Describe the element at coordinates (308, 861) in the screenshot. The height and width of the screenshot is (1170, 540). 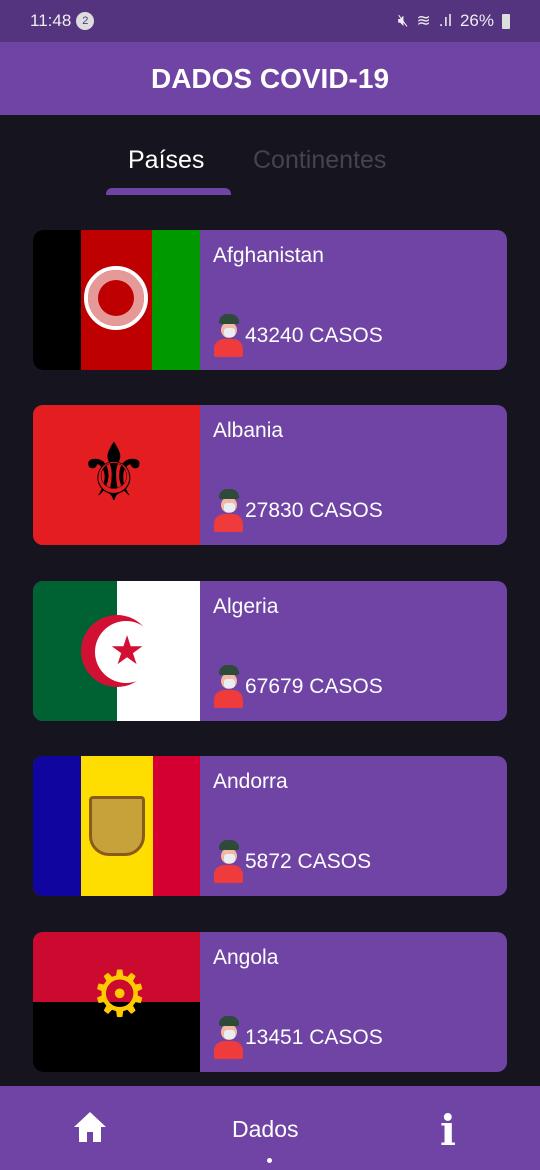
I see `case-count: 5872 CASOS` at that location.